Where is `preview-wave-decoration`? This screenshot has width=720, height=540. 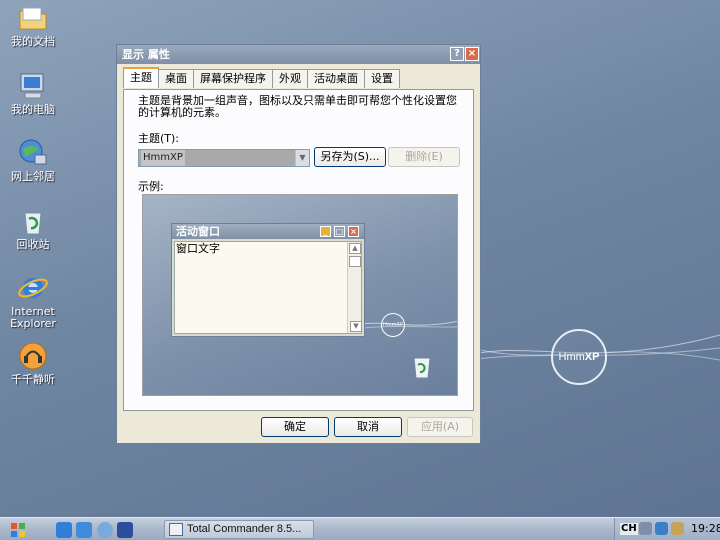 preview-wave-decoration is located at coordinates (405, 325).